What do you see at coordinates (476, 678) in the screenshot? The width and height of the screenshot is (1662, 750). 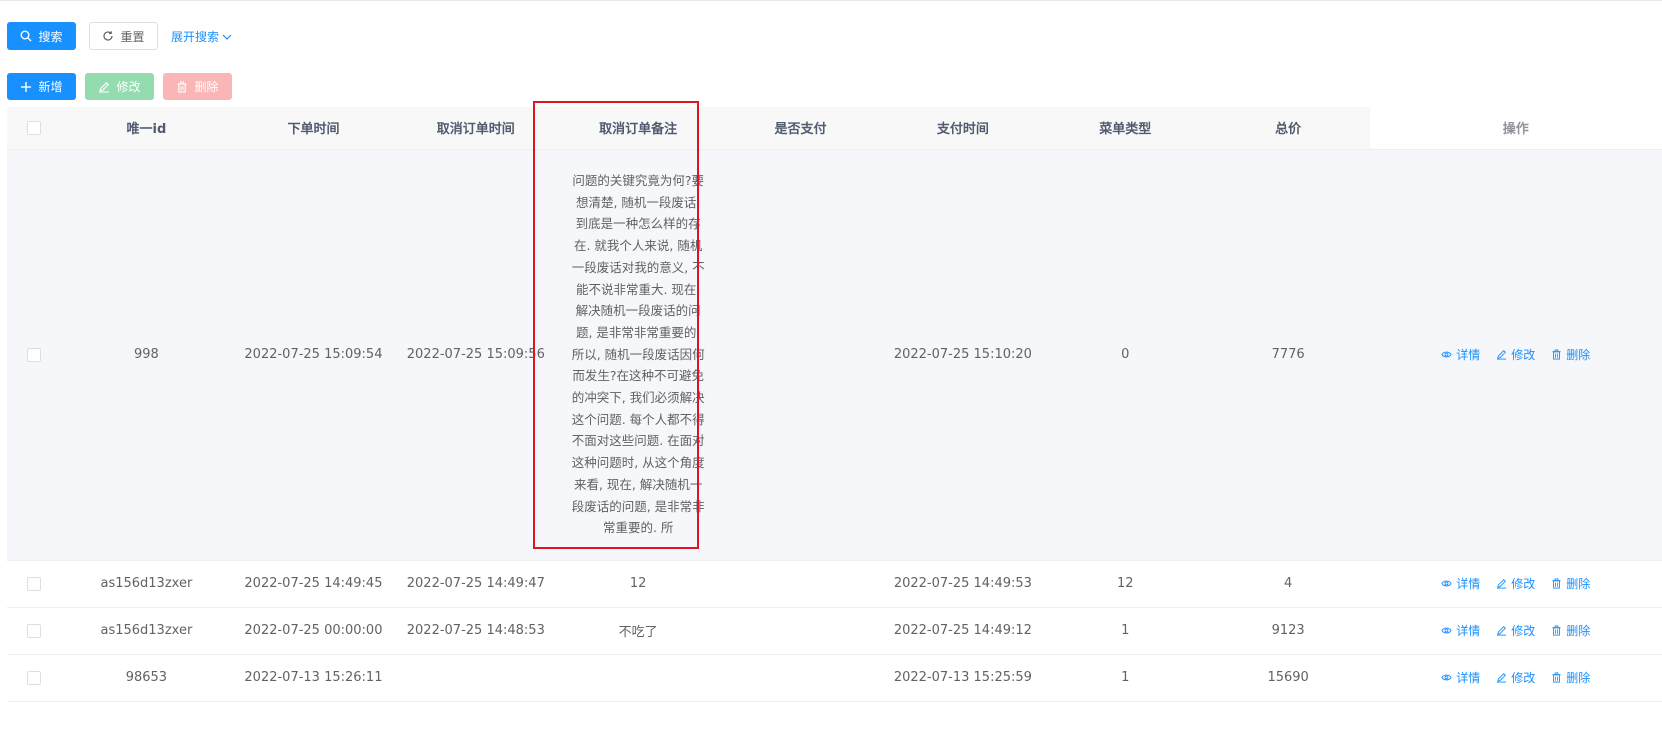 I see `cell-cancel-time` at bounding box center [476, 678].